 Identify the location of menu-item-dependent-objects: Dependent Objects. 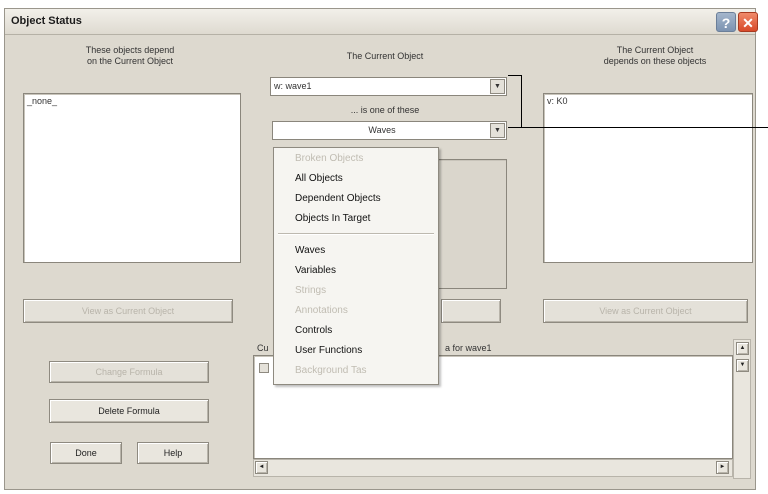
(338, 199).